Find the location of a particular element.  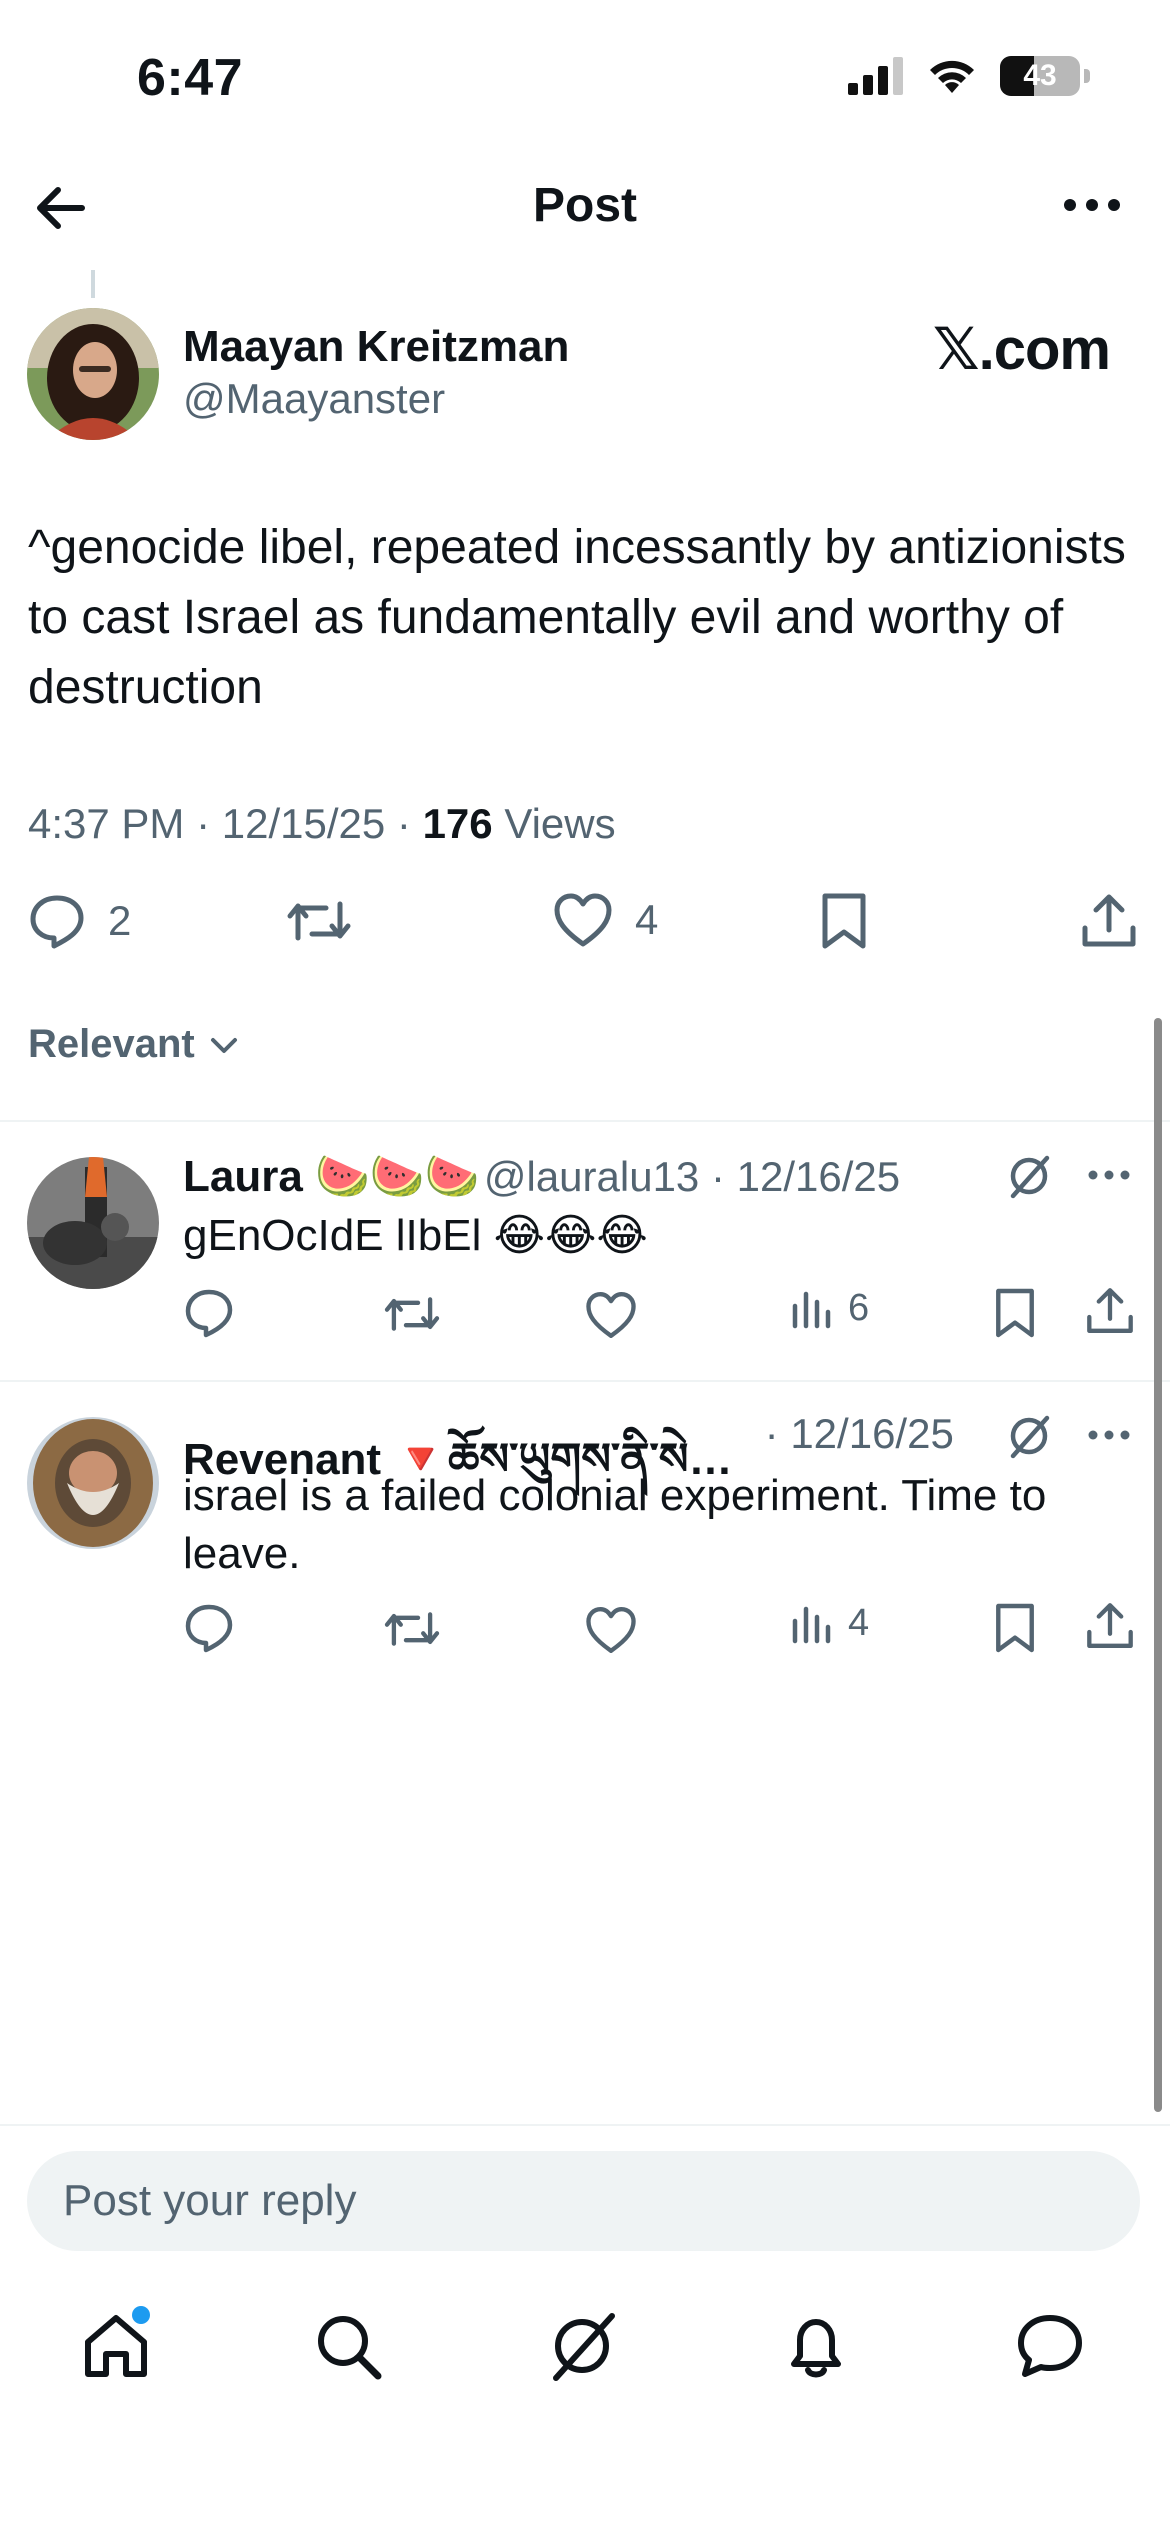

reply-button: 2 is located at coordinates (79, 921).